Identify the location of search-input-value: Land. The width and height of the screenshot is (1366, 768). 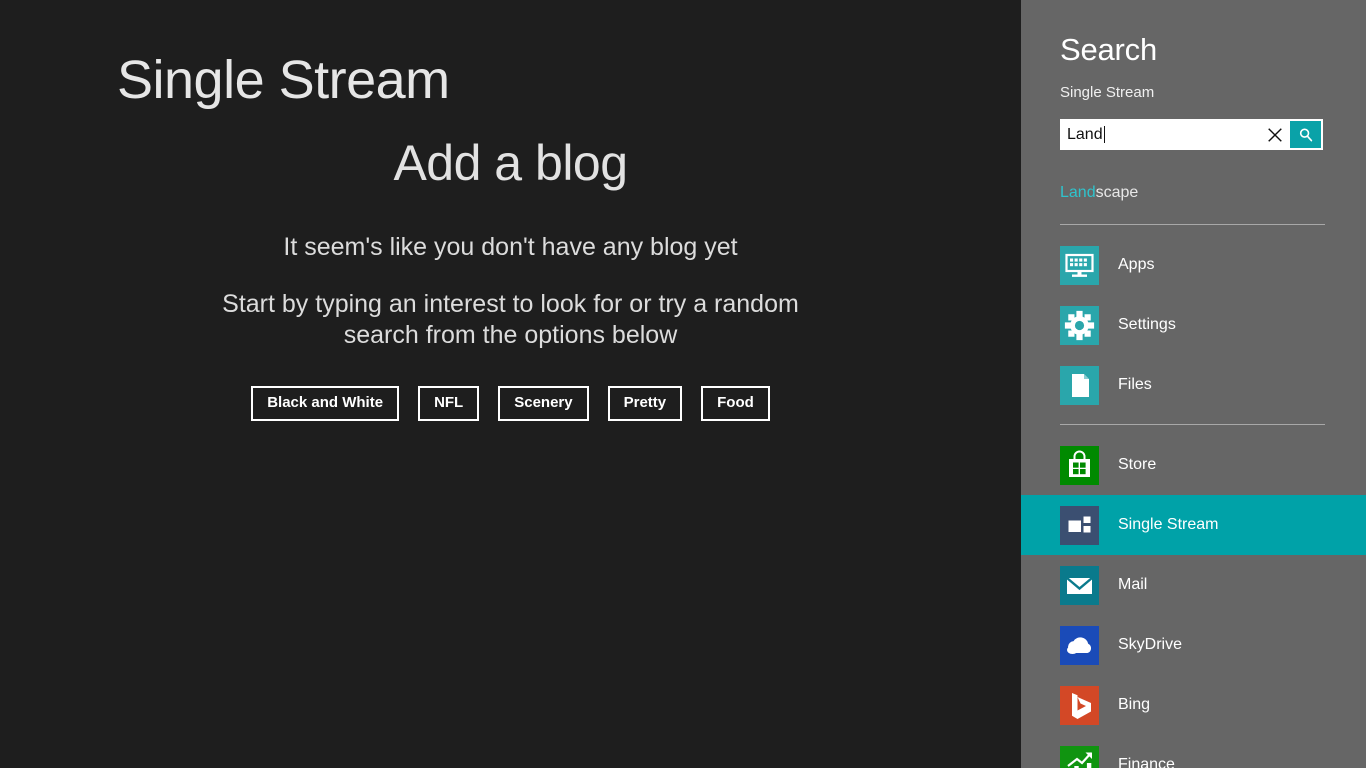
(1085, 134).